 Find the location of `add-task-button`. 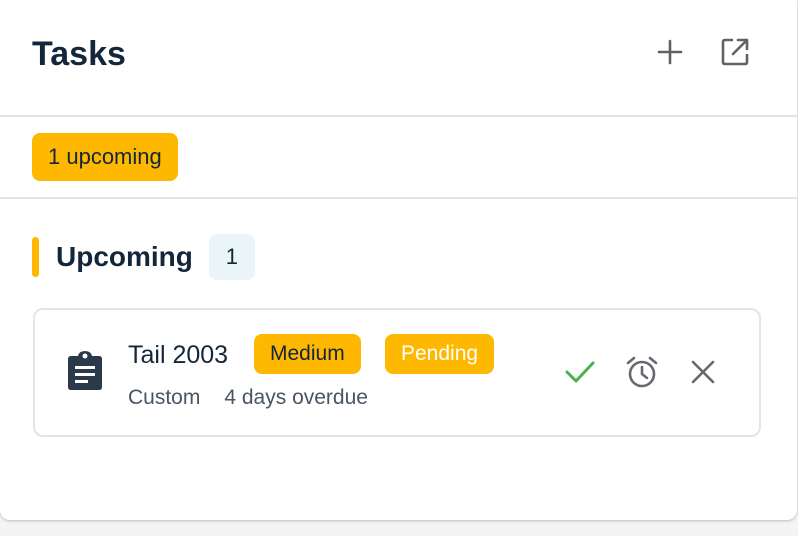

add-task-button is located at coordinates (670, 52).